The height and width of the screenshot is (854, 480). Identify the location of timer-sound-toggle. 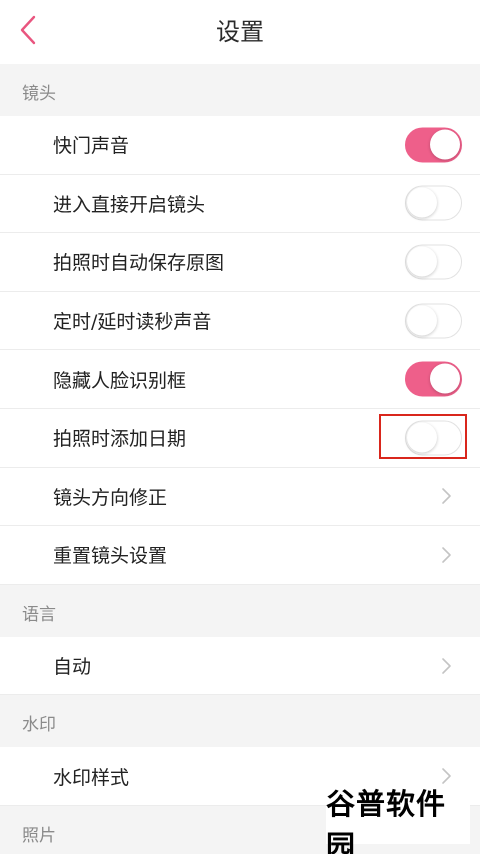
(433, 321).